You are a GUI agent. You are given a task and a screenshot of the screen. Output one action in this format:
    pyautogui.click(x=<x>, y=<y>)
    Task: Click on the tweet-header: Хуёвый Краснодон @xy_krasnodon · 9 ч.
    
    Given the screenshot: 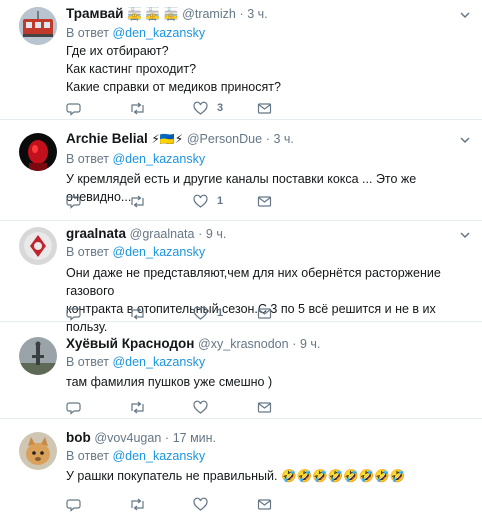 What is the action you would take?
    pyautogui.click(x=193, y=344)
    